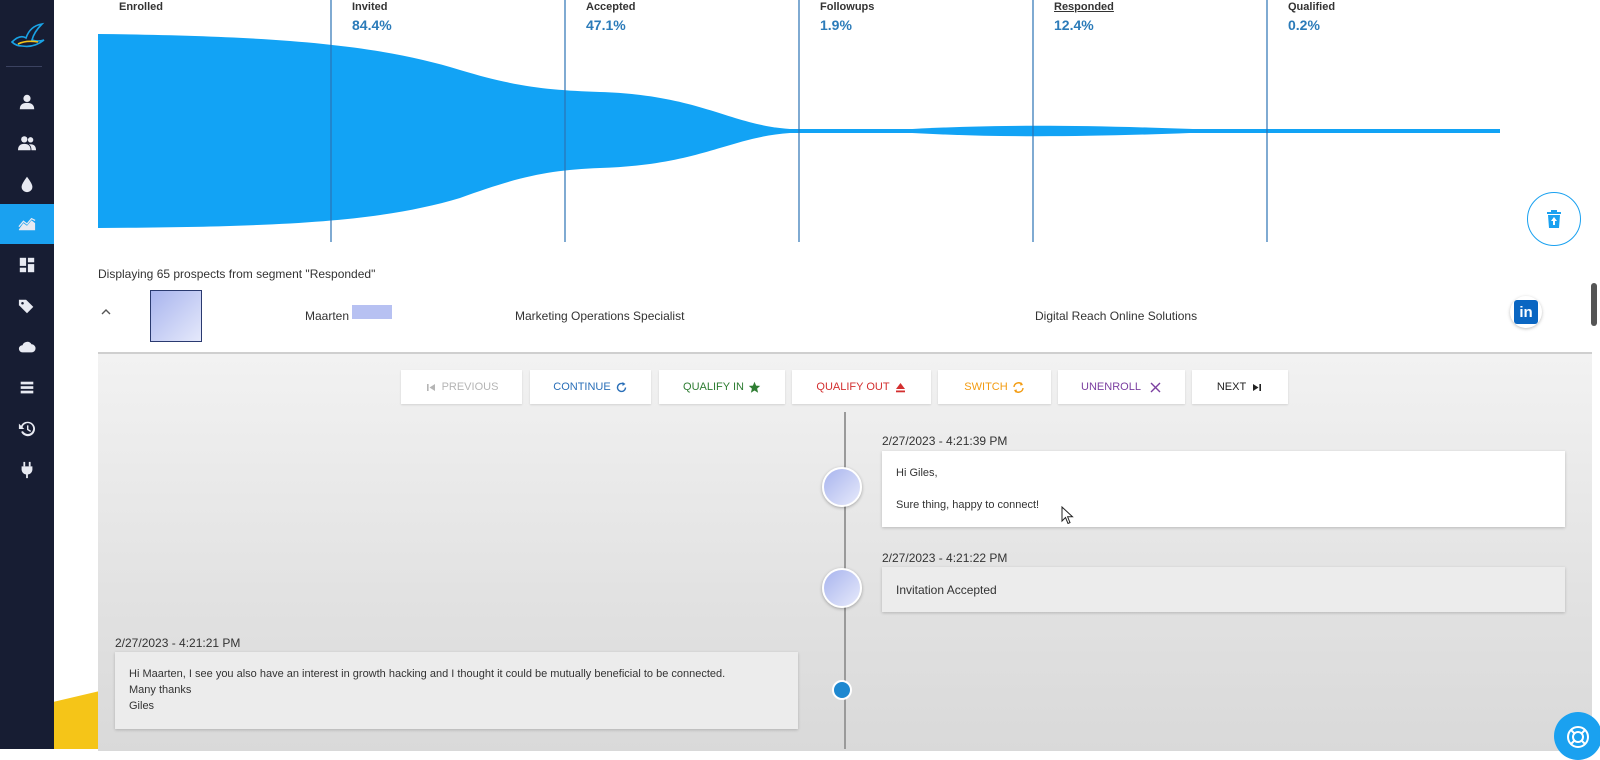 Image resolution: width=1600 pixels, height=760 pixels. I want to click on stage-qualified: Qualified 0.2%, so click(1311, 18).